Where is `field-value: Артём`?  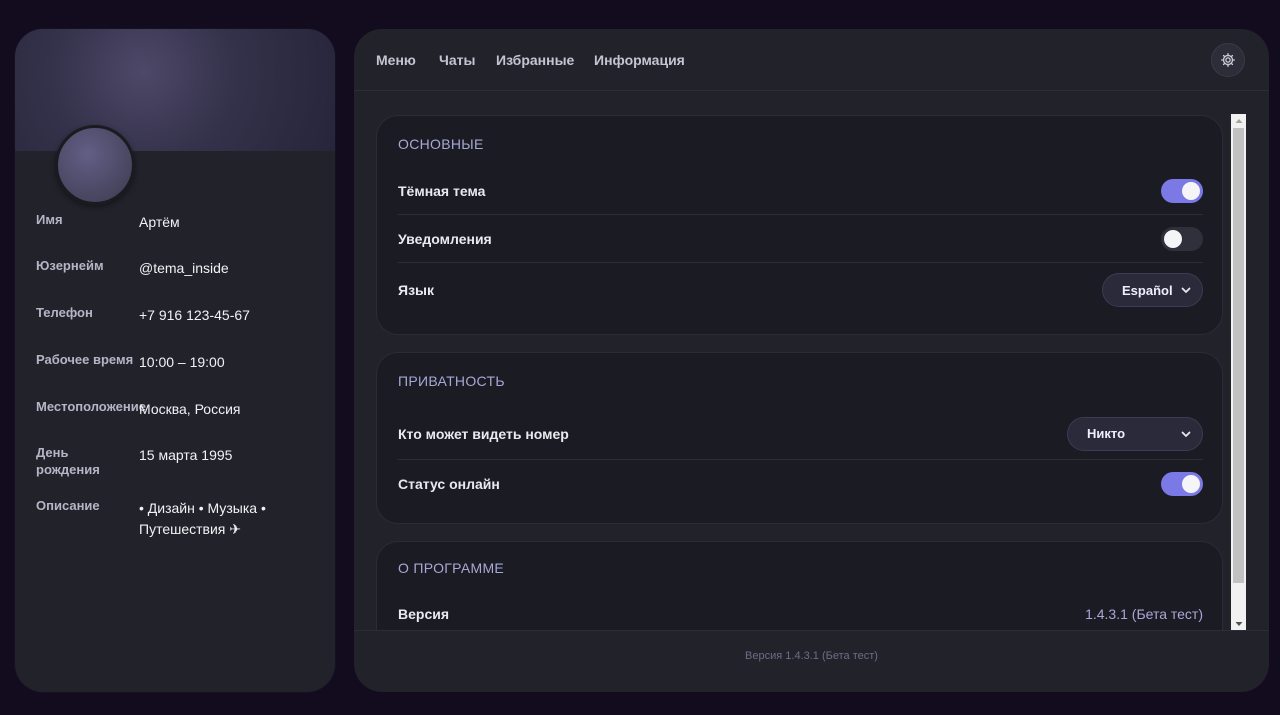
field-value: Артём is located at coordinates (159, 222).